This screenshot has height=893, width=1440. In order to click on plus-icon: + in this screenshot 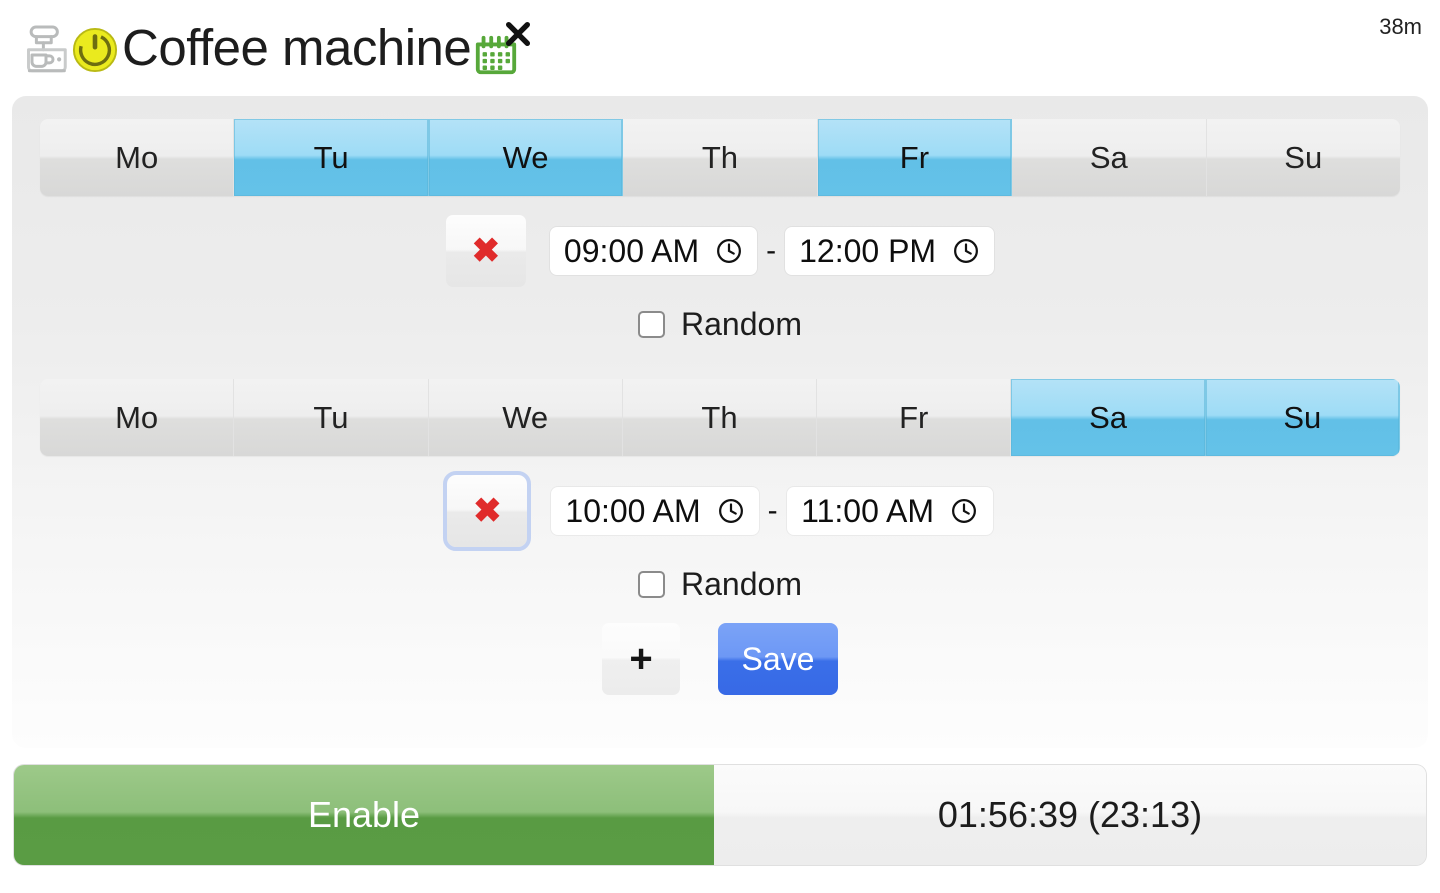, I will do `click(641, 659)`.